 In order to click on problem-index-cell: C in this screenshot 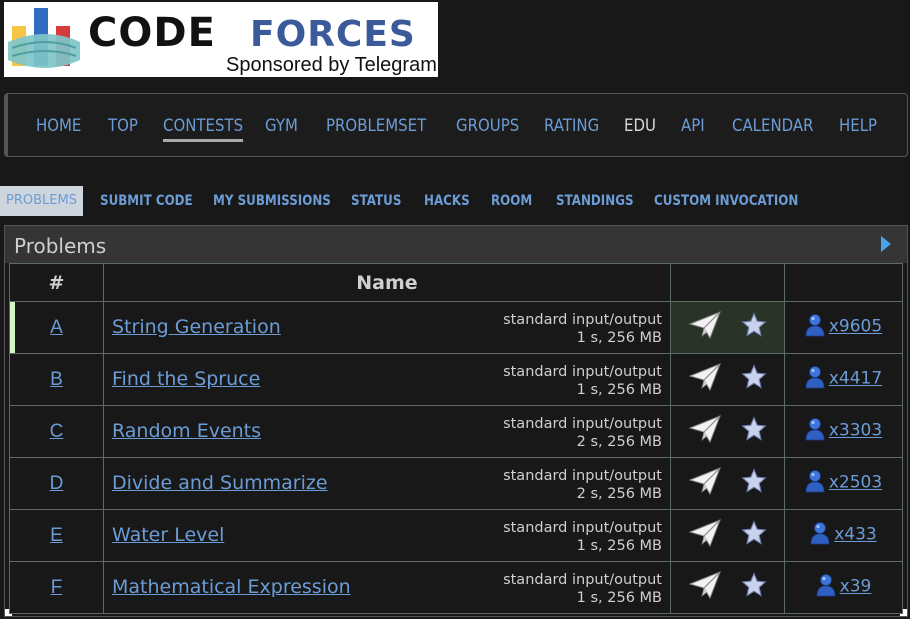, I will do `click(56, 431)`.